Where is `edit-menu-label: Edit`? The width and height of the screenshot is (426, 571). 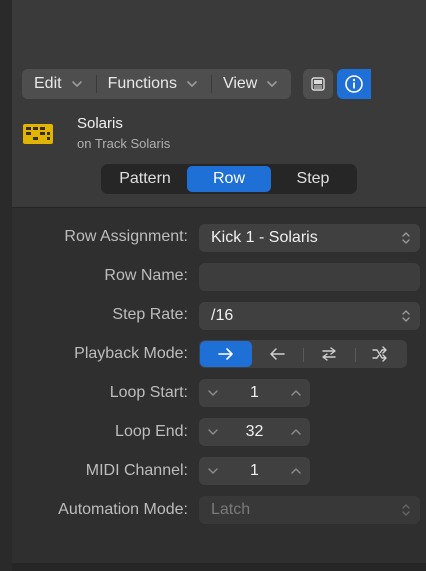 edit-menu-label: Edit is located at coordinates (48, 83).